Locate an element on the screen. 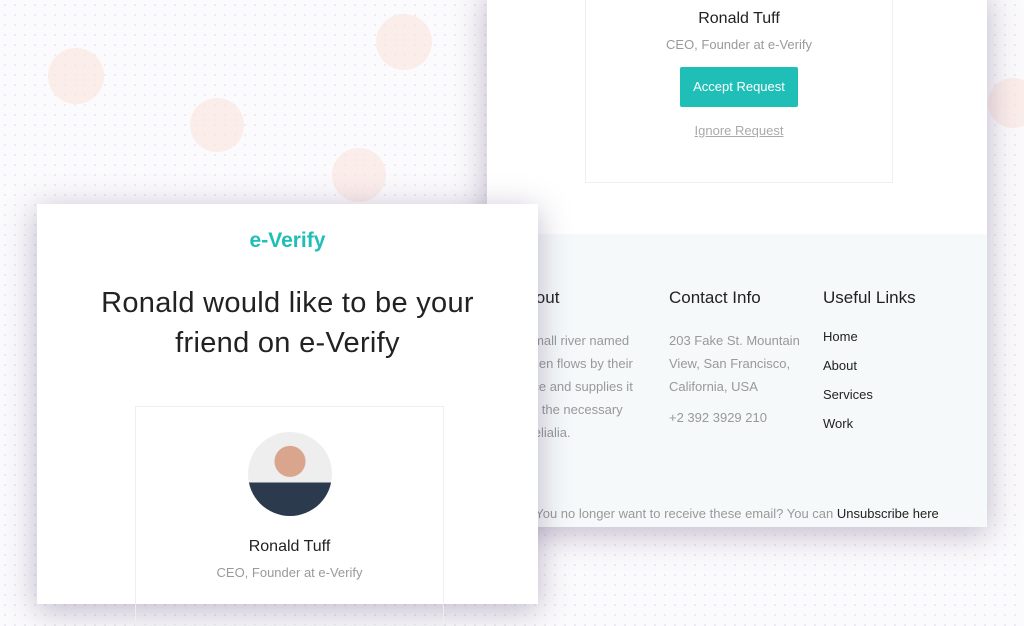  phone-number: +2 392 3929 210 is located at coordinates (718, 417).